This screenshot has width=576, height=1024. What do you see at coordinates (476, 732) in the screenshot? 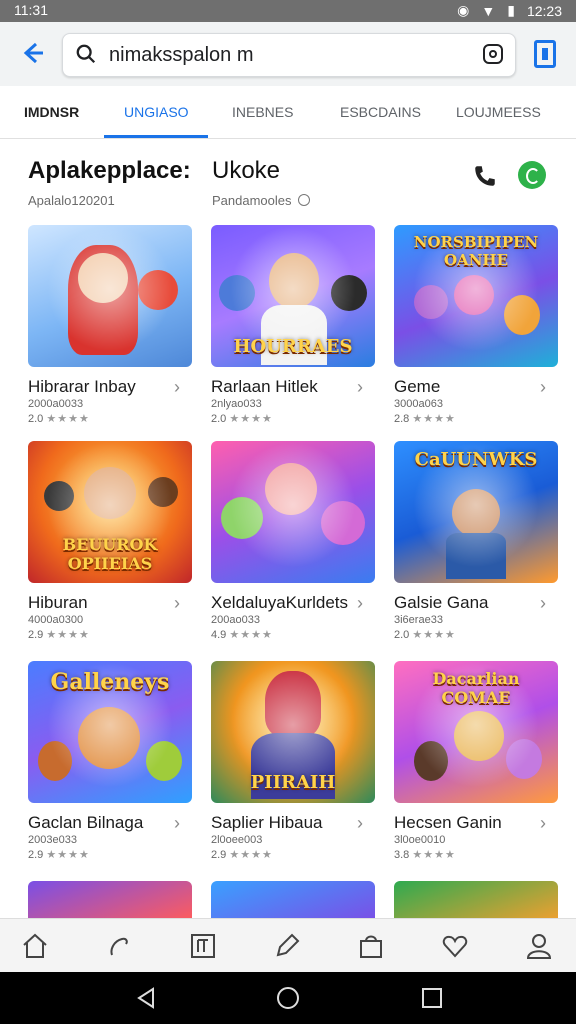
I see `app-thumbnail: Dacarlian COMAE` at bounding box center [476, 732].